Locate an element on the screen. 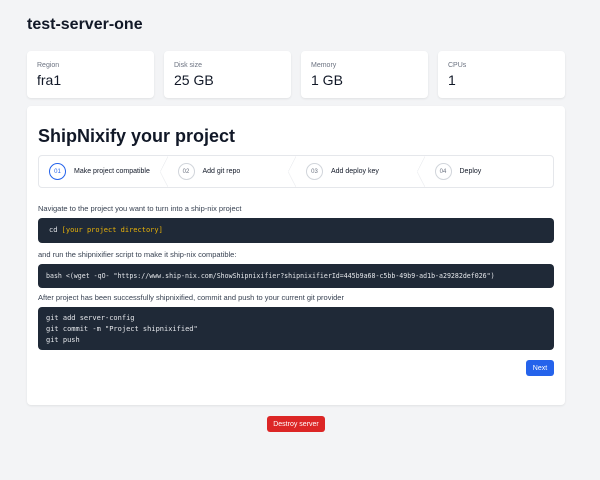 This screenshot has height=480, width=600. stat-label: Region is located at coordinates (48, 65).